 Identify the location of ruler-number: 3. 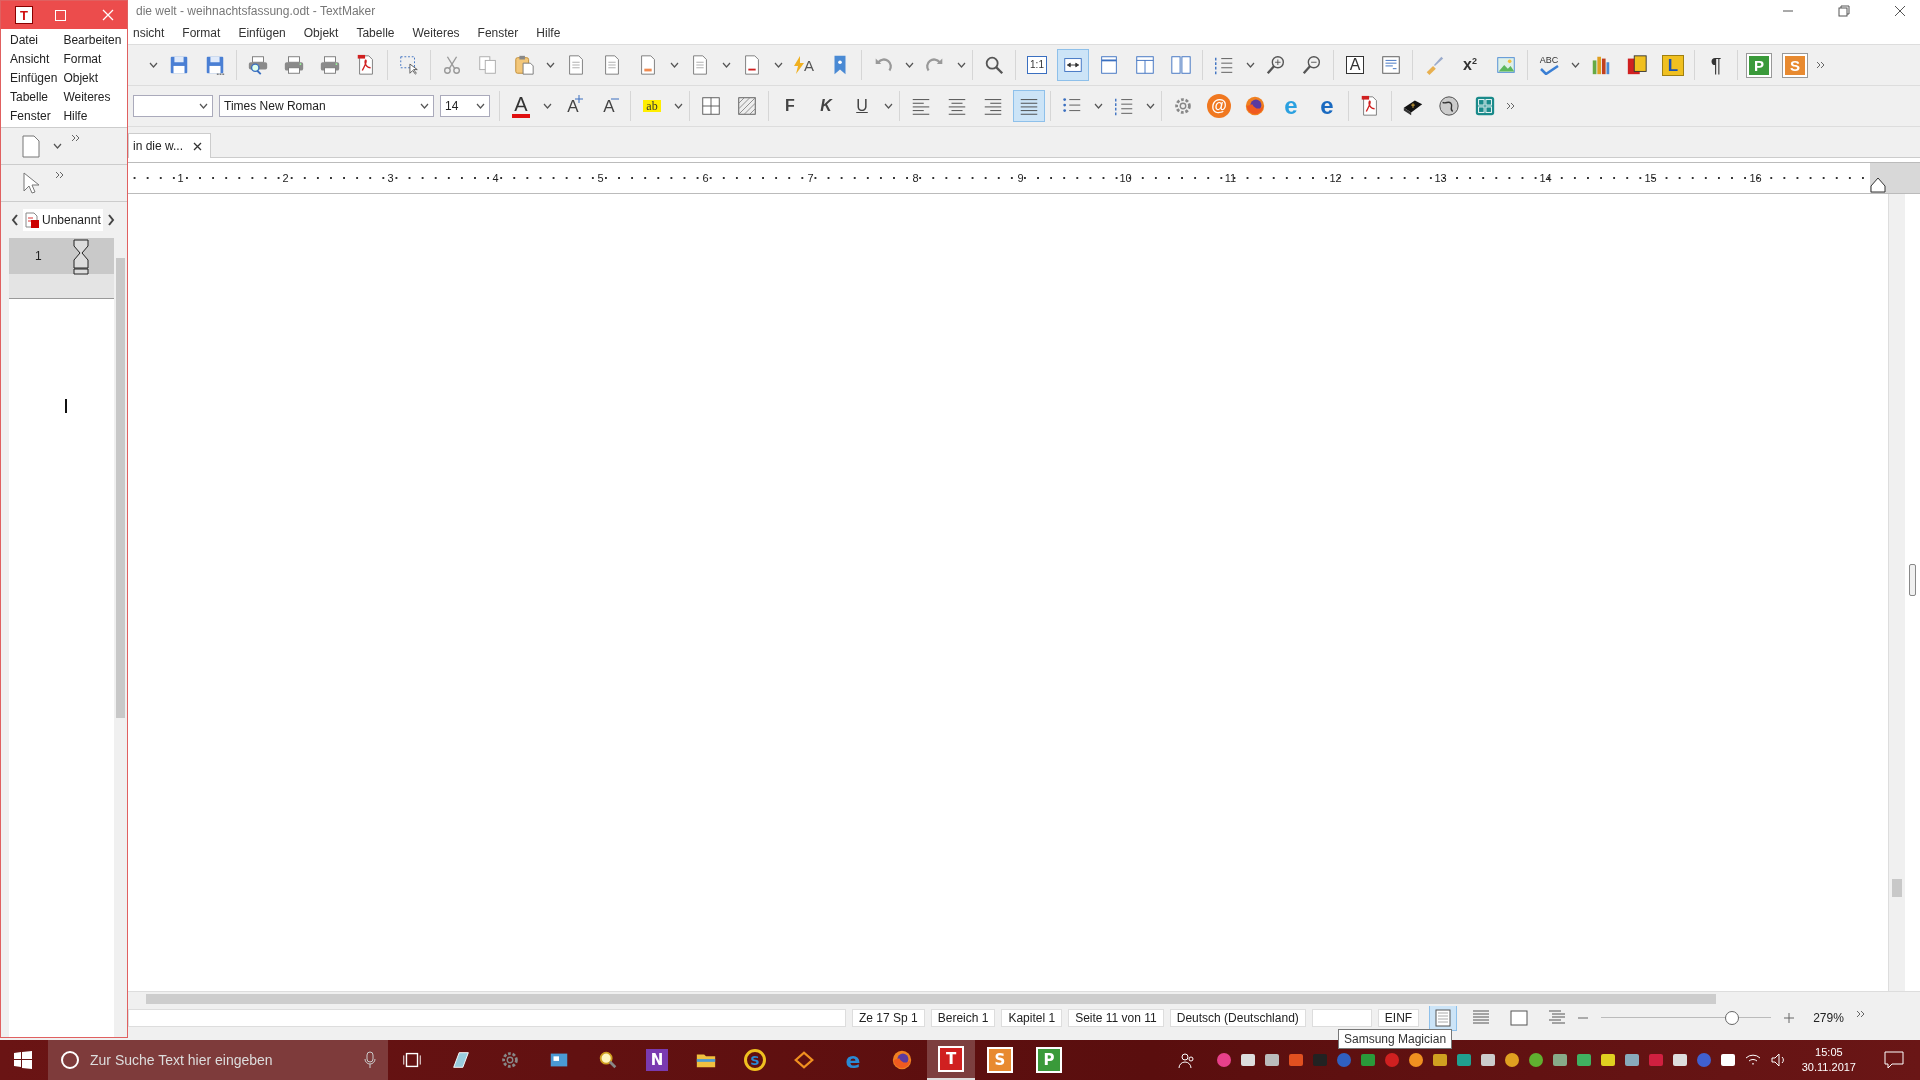
(390, 178).